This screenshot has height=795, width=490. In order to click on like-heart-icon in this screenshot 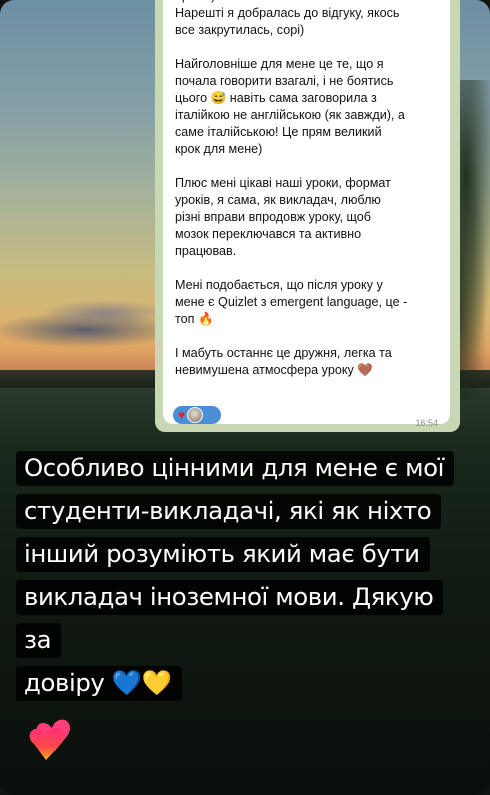, I will do `click(49, 744)`.